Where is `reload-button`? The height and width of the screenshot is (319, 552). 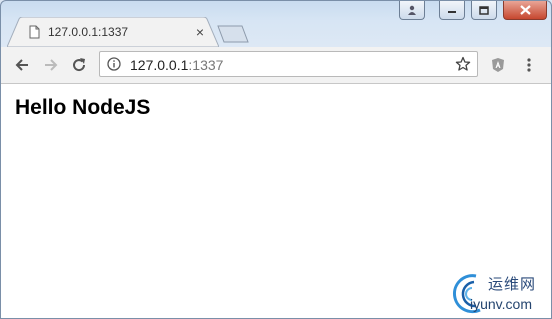
reload-button is located at coordinates (79, 65).